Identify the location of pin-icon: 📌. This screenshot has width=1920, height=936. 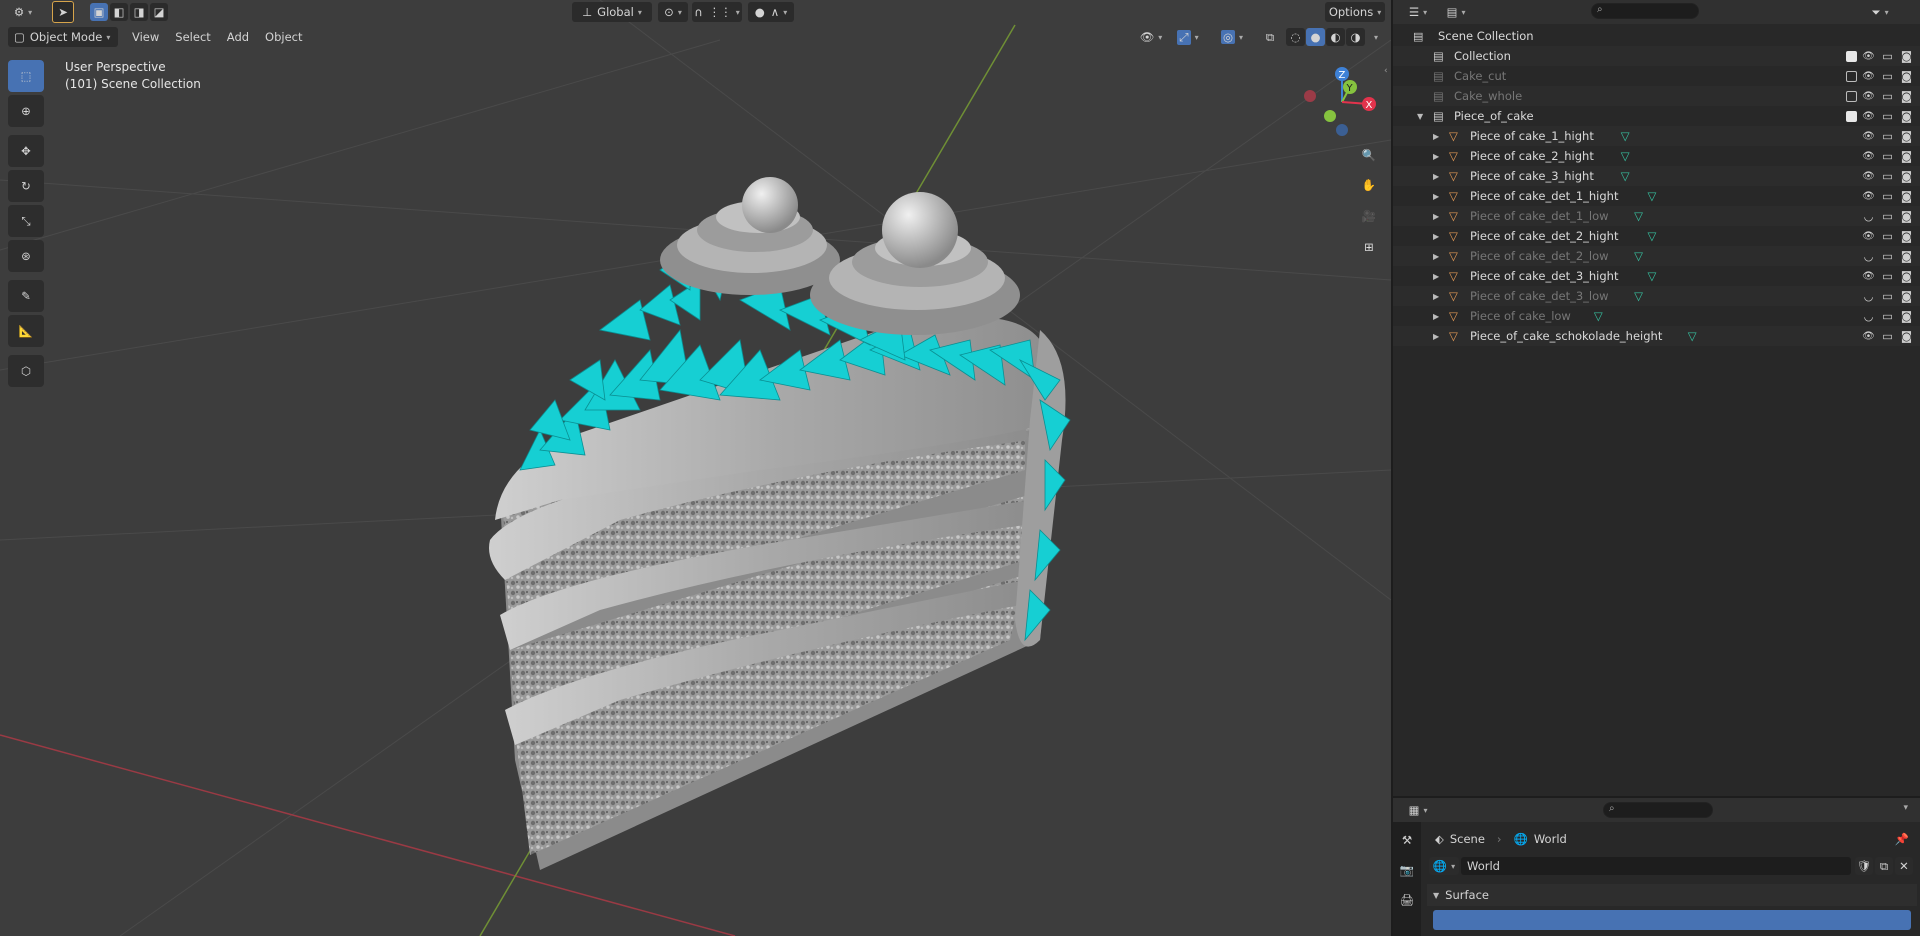
(1902, 839).